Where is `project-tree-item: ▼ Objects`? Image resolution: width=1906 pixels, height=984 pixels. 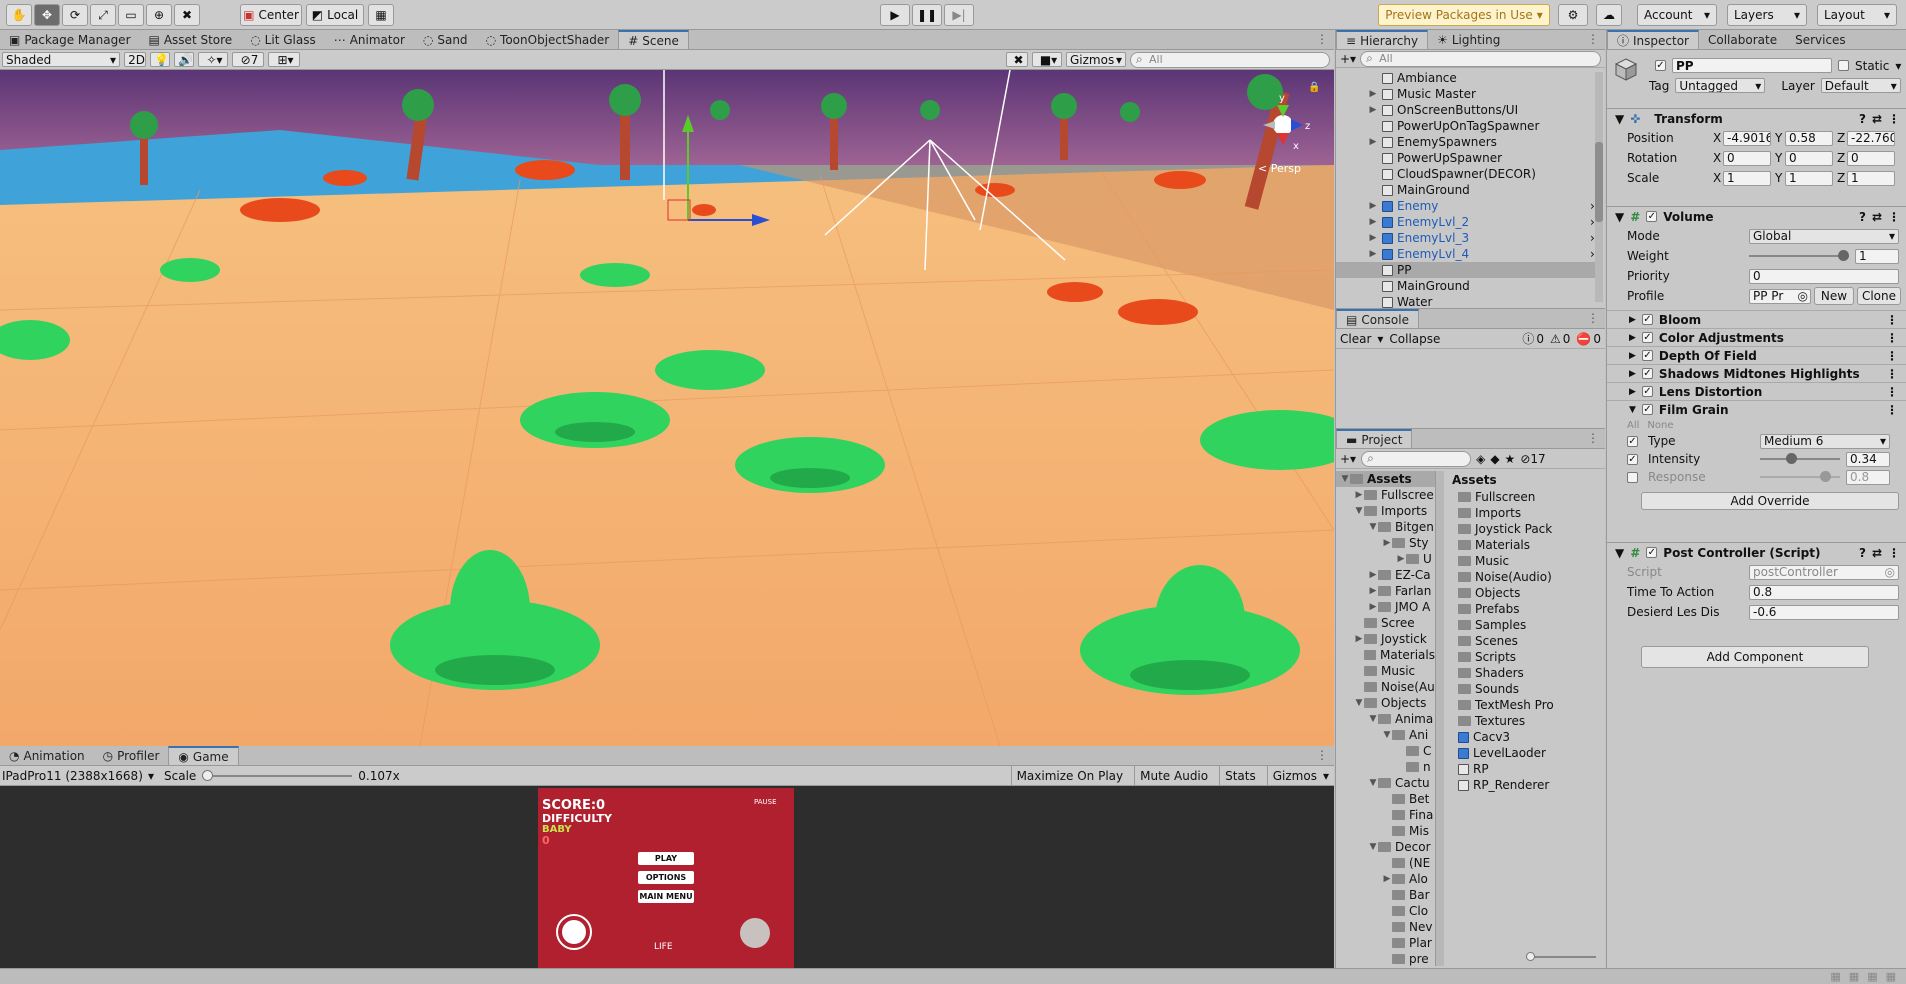 project-tree-item: ▼ Objects is located at coordinates (1385, 703).